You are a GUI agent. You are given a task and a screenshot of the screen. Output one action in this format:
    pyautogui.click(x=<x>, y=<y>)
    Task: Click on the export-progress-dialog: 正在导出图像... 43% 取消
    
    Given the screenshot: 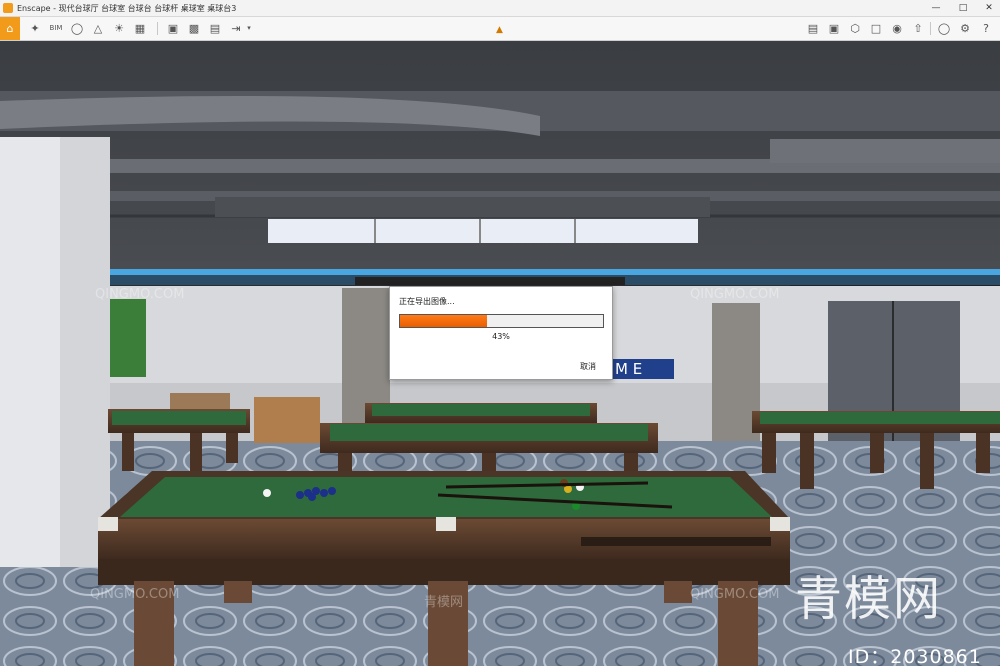 What is the action you would take?
    pyautogui.click(x=501, y=333)
    